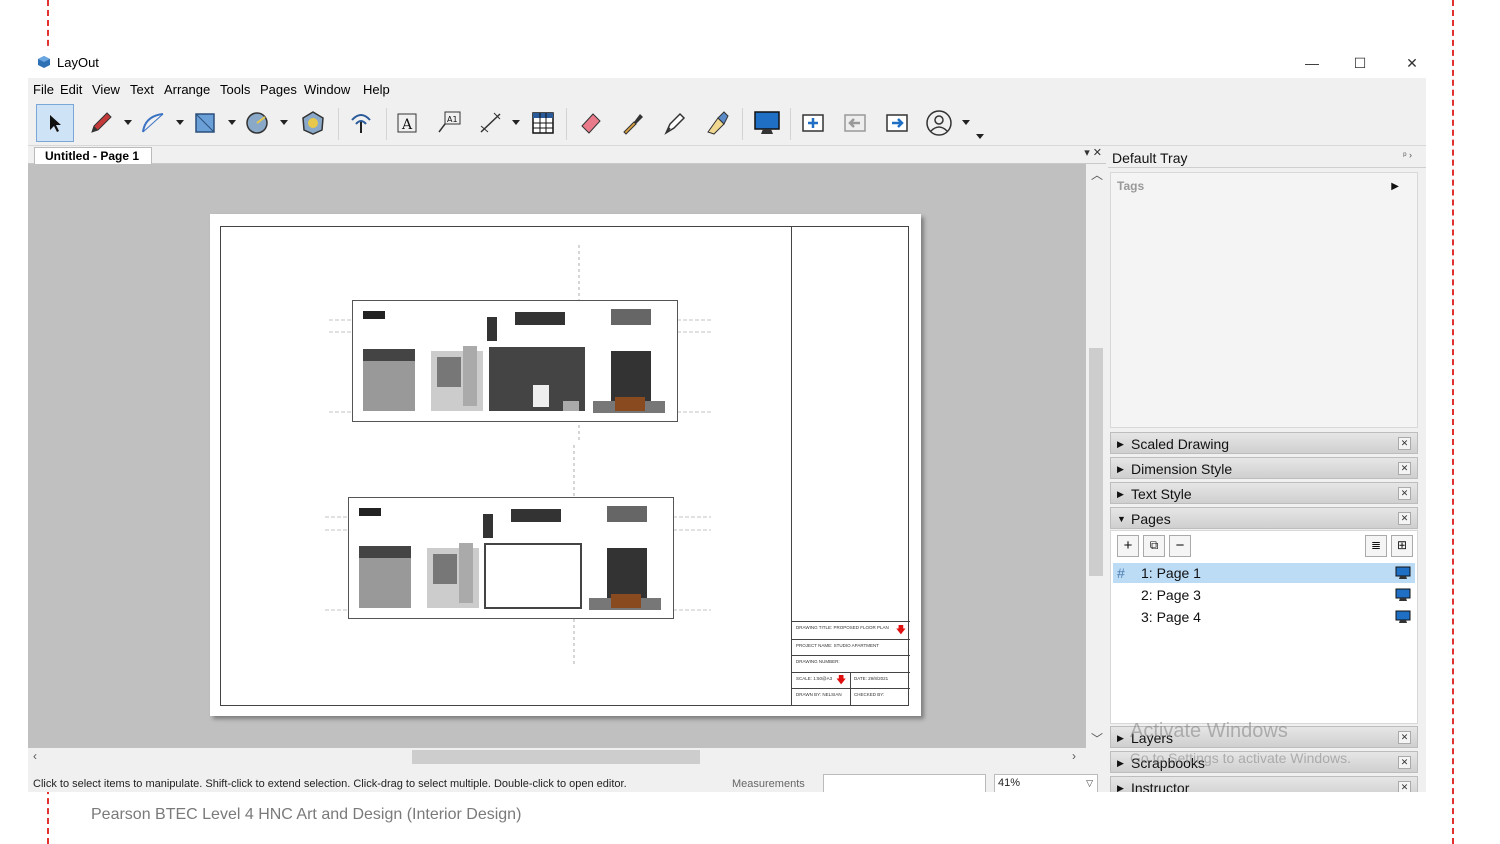 The image size is (1500, 844). I want to click on table-icon, so click(543, 123).